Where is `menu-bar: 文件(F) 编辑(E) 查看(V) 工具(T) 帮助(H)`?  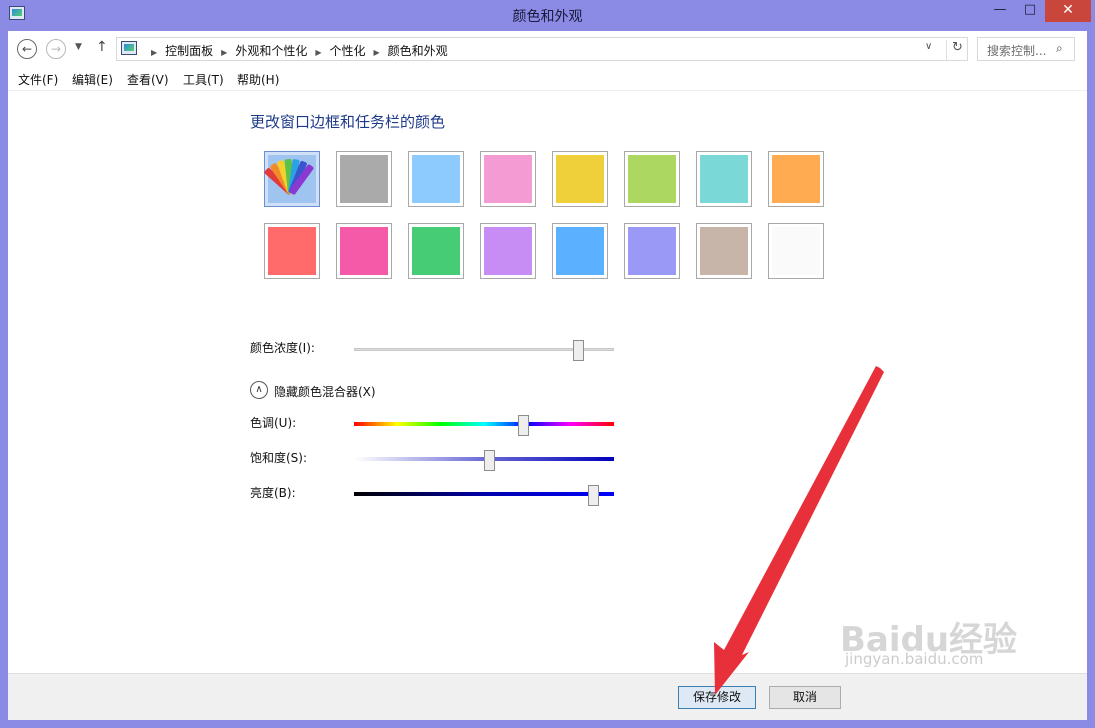
menu-bar: 文件(F) 编辑(E) 查看(V) 工具(T) 帮助(H) is located at coordinates (547, 79).